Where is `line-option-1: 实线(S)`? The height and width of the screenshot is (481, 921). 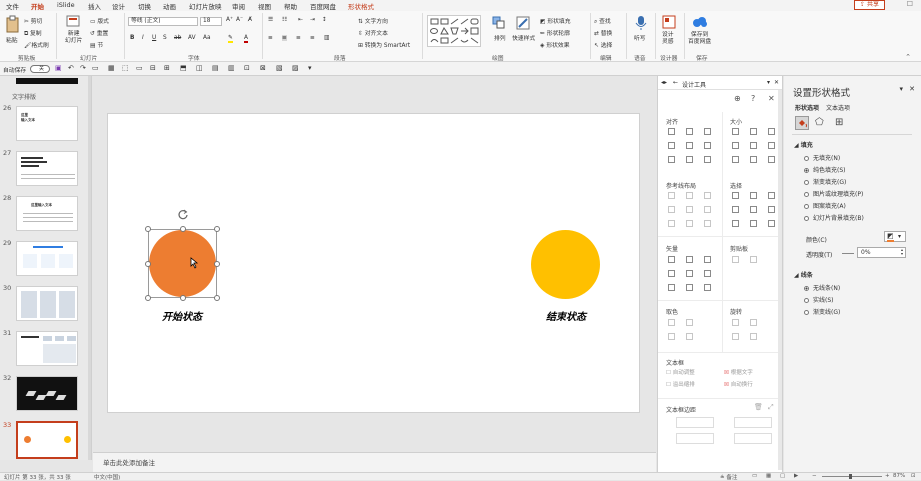 line-option-1: 实线(S) is located at coordinates (819, 299).